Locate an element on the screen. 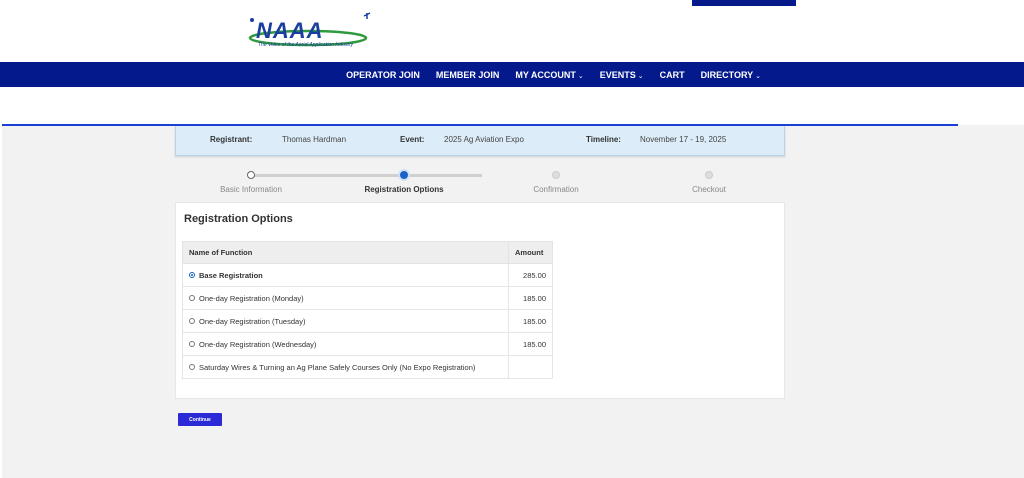  step-label-1: Basic Information is located at coordinates (251, 189).